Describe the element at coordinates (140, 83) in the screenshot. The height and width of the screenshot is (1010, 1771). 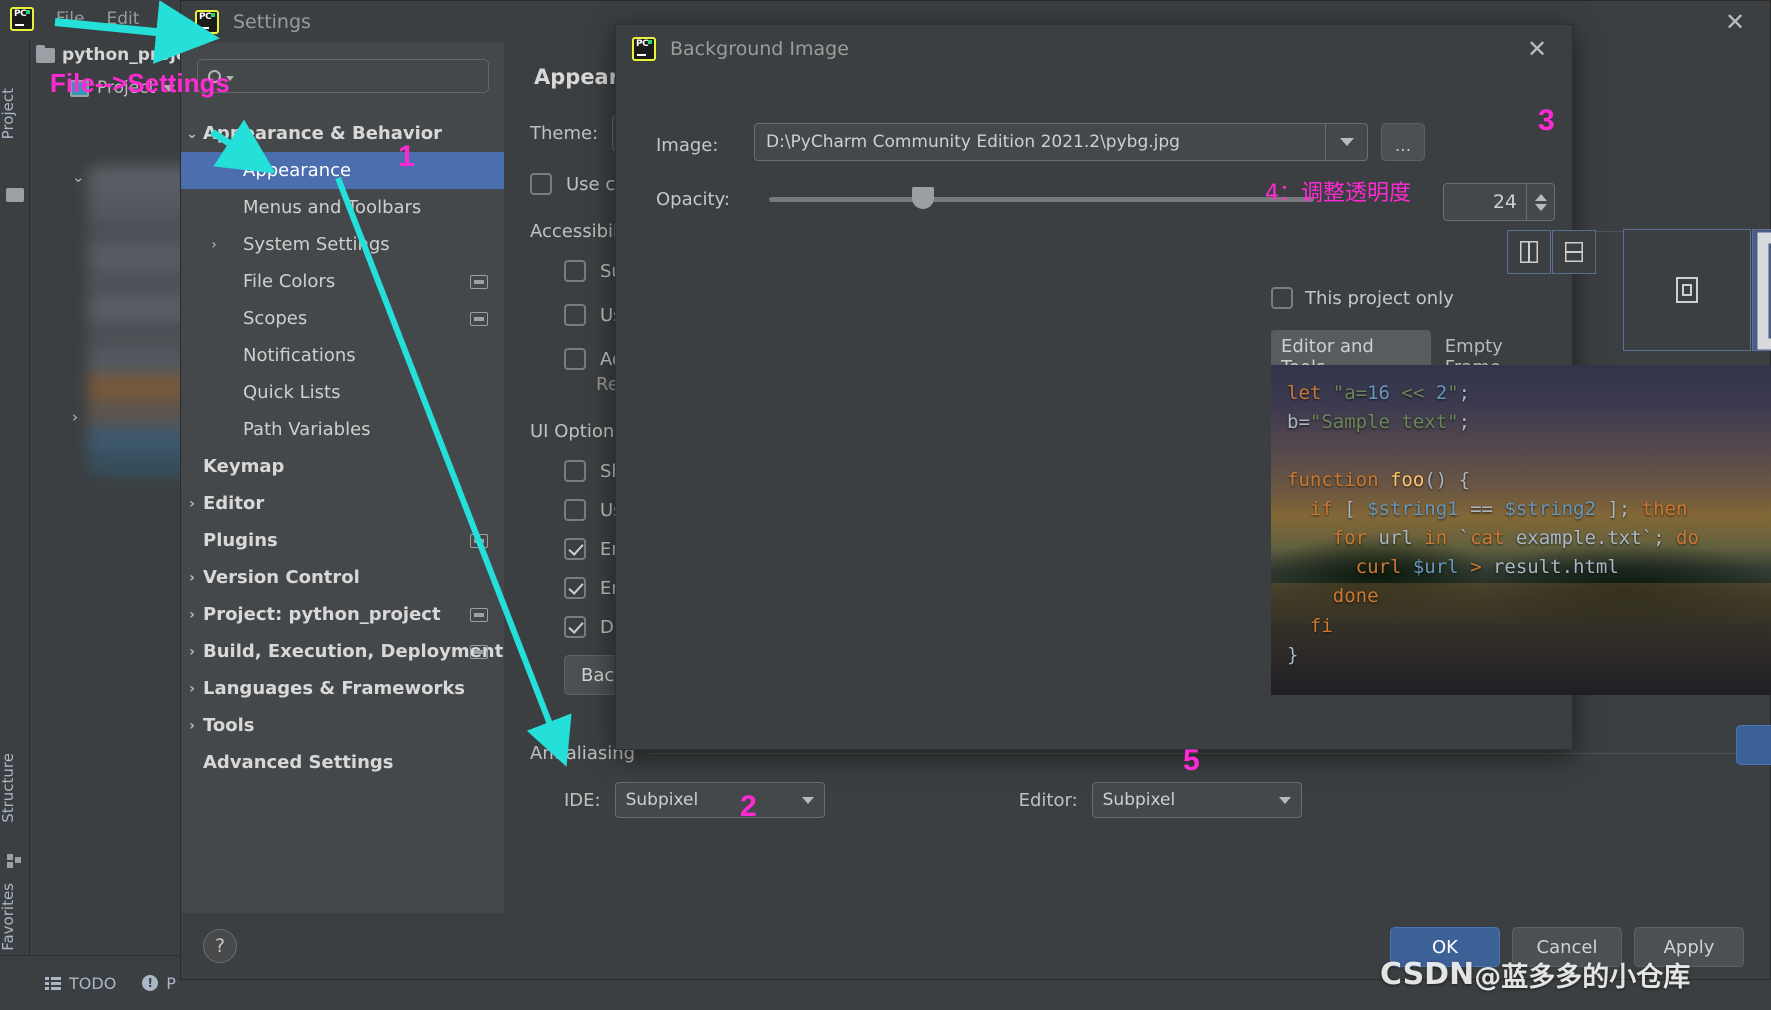
I see `annotation-file-settings: File-->Settings` at that location.